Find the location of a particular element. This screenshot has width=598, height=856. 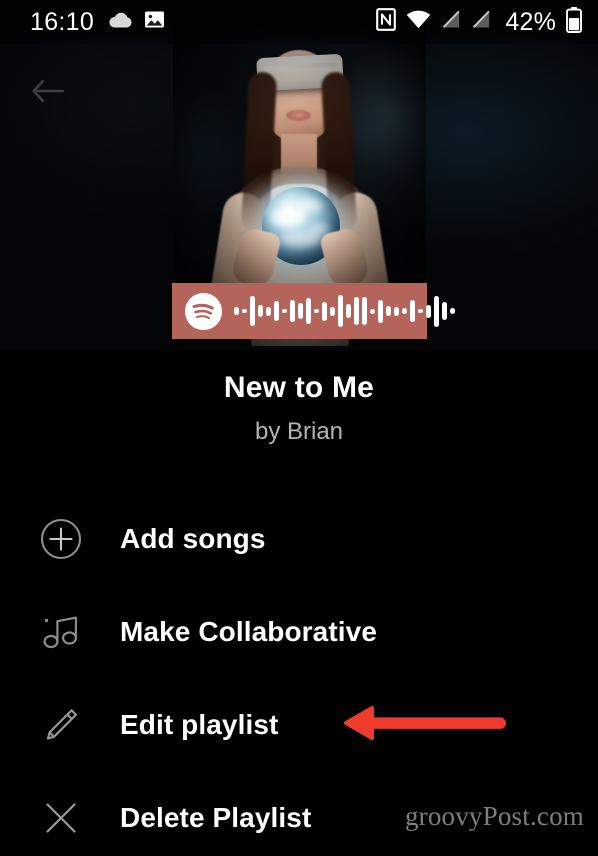

menu-item-add-songs: Add songs is located at coordinates (299, 538).